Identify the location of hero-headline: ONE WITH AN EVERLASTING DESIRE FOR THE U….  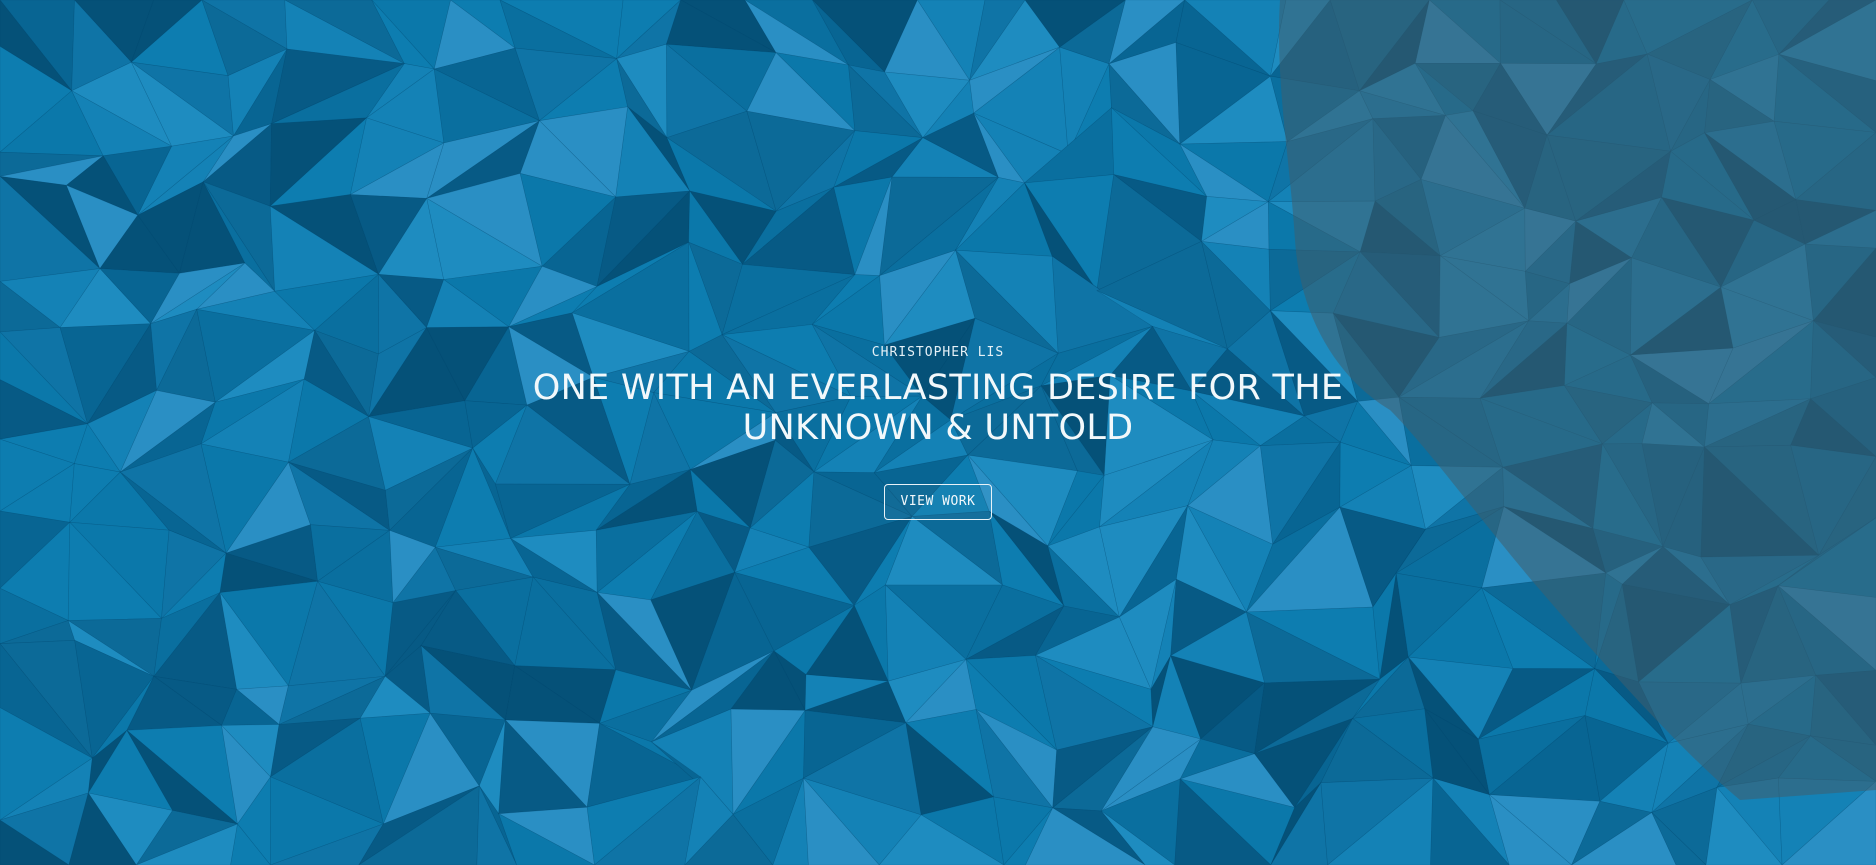
(938, 408).